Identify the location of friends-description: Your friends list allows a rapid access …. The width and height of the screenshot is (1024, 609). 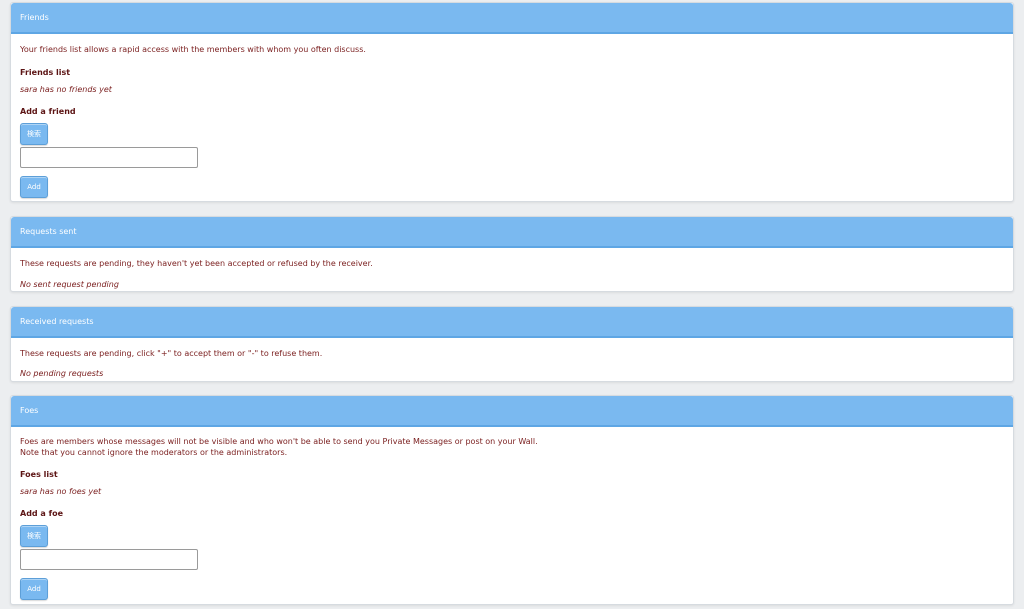
(193, 49).